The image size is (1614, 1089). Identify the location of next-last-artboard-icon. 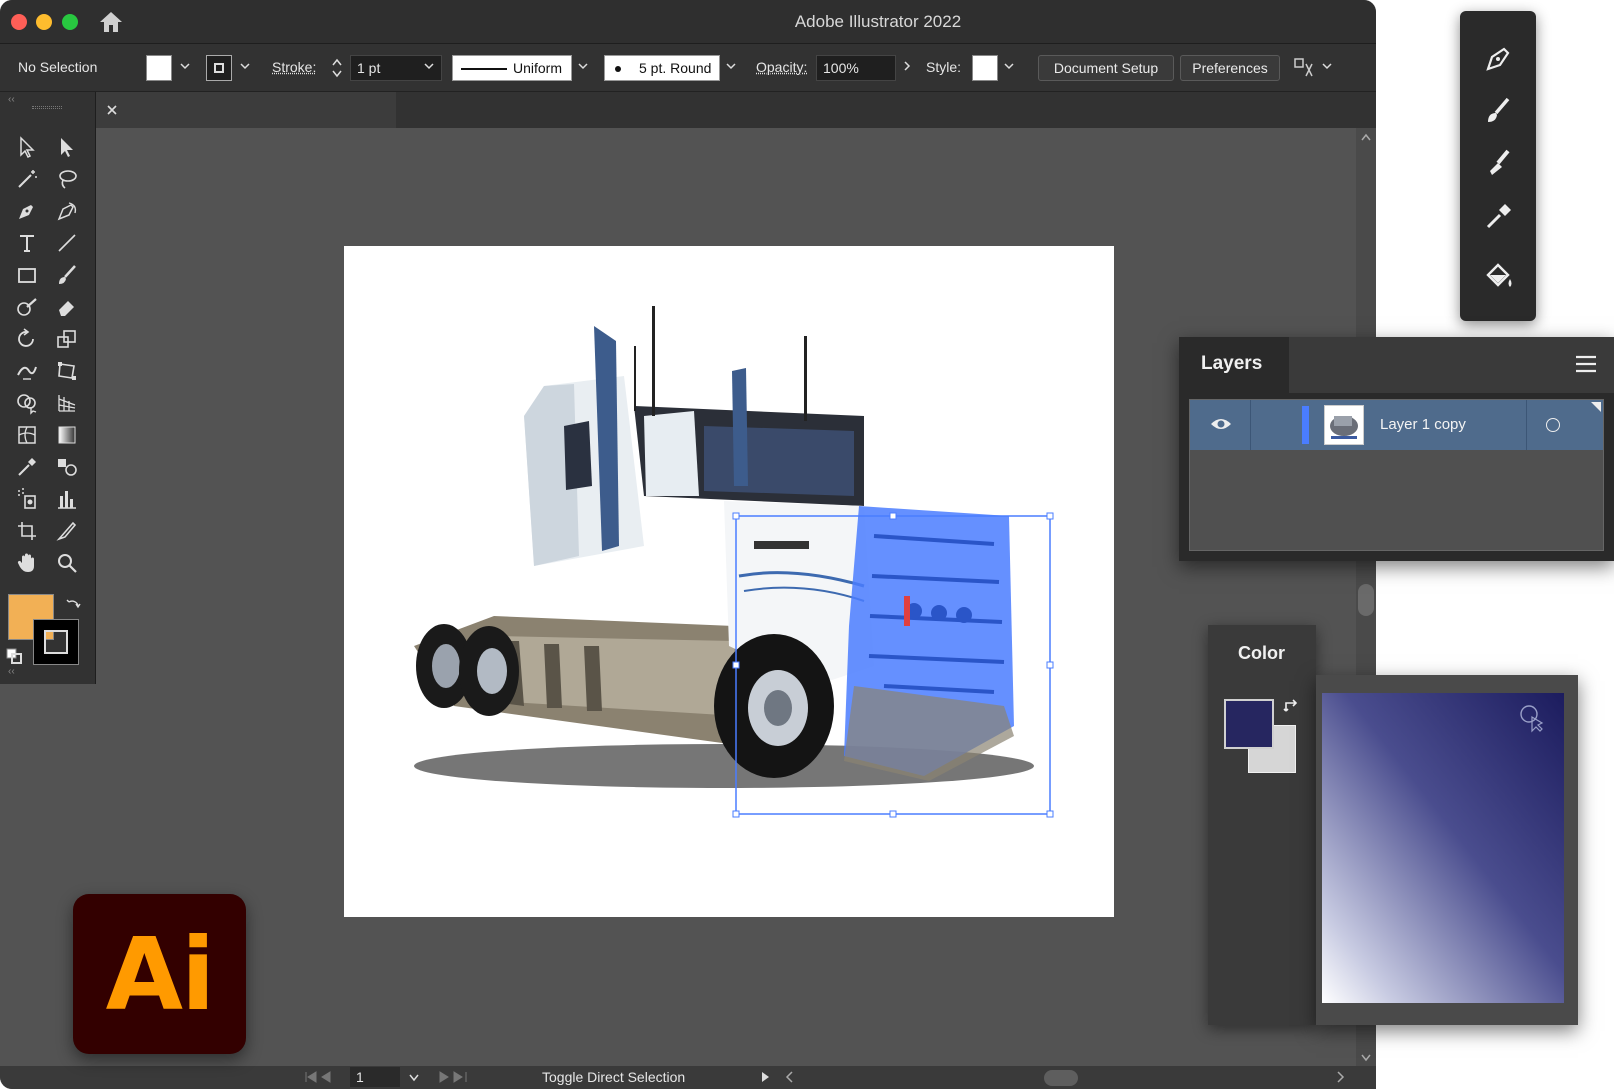
(456, 1077).